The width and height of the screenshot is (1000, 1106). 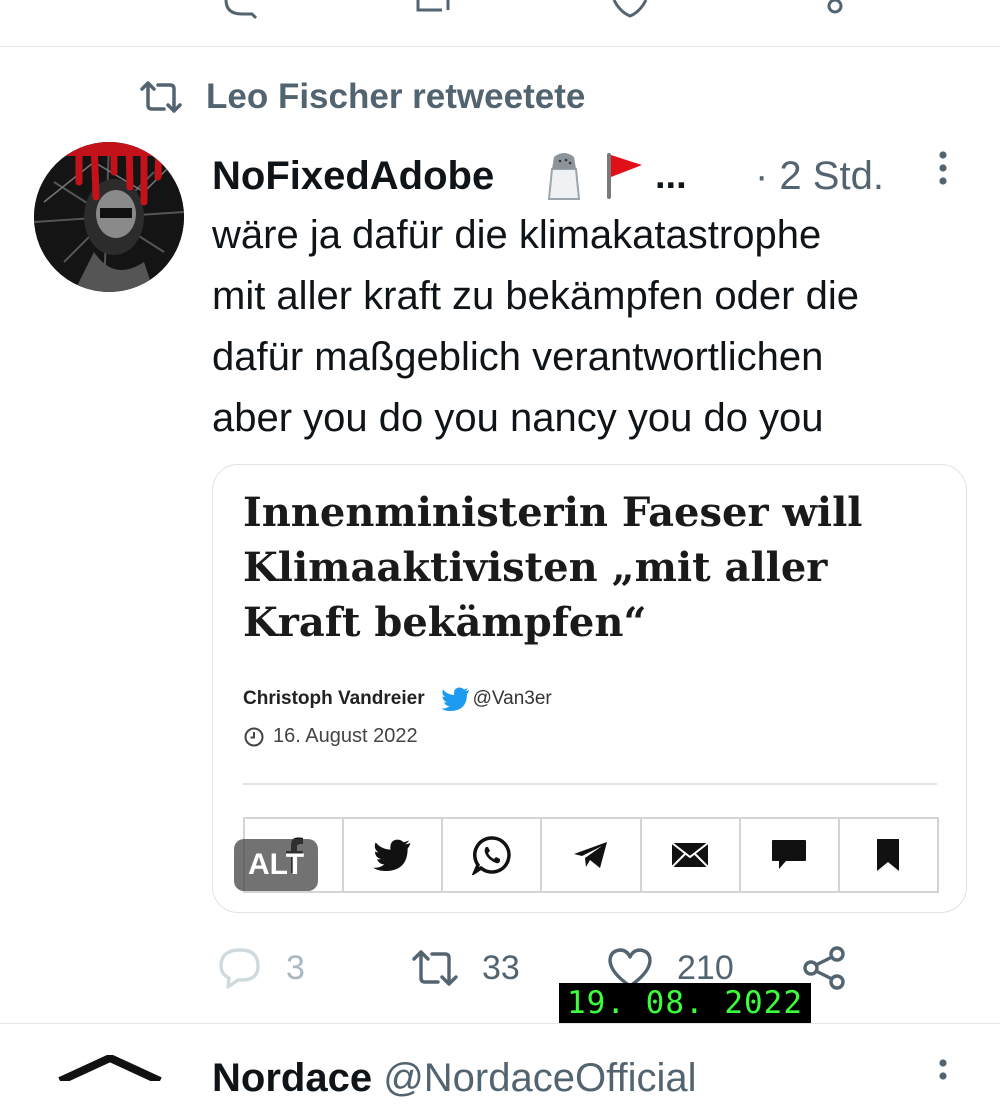 I want to click on tweet-time: · 2 Std., so click(x=819, y=176).